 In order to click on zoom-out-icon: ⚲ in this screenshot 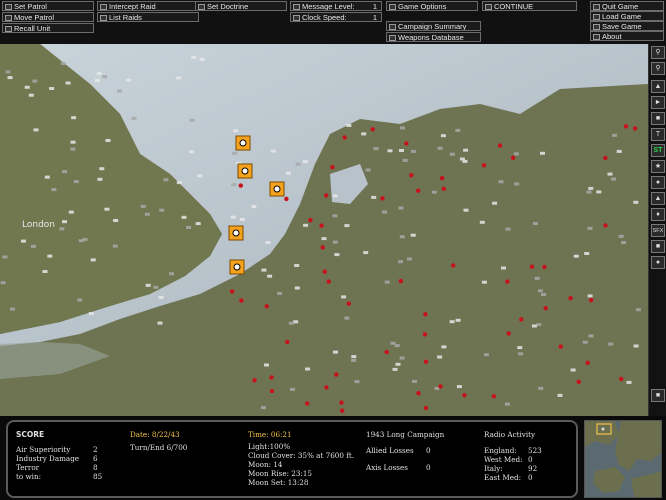, I will do `click(658, 68)`.